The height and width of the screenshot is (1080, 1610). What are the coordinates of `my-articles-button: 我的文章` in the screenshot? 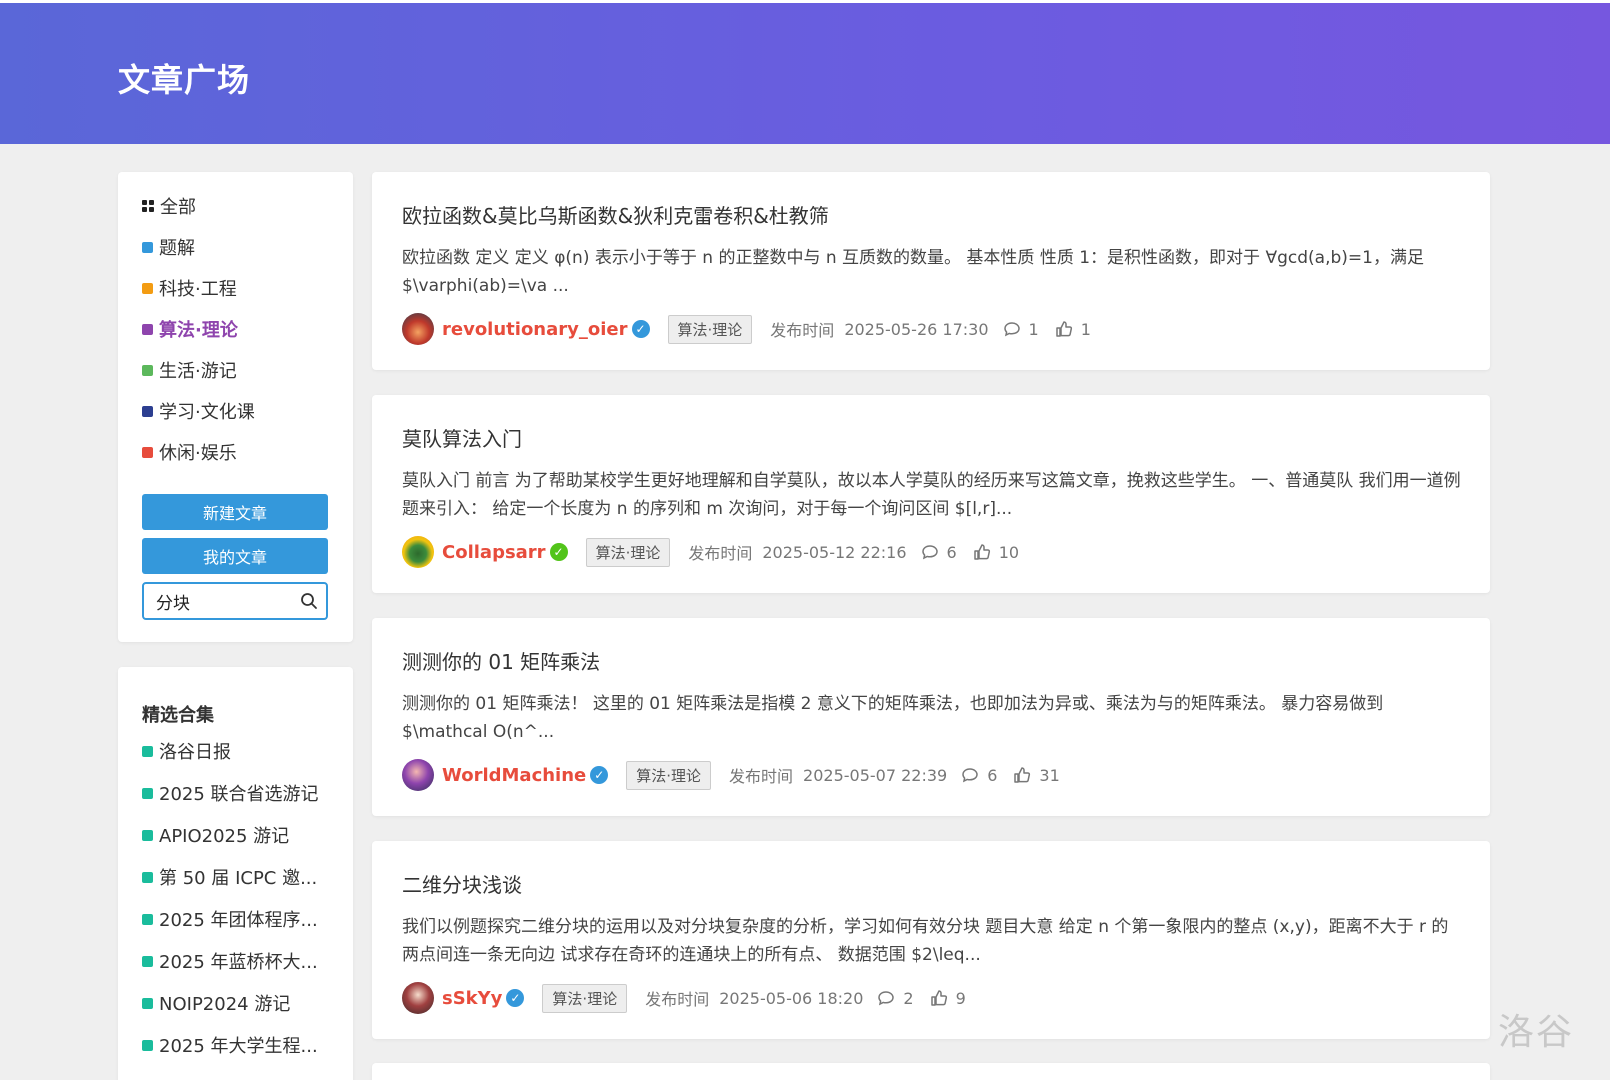 It's located at (235, 556).